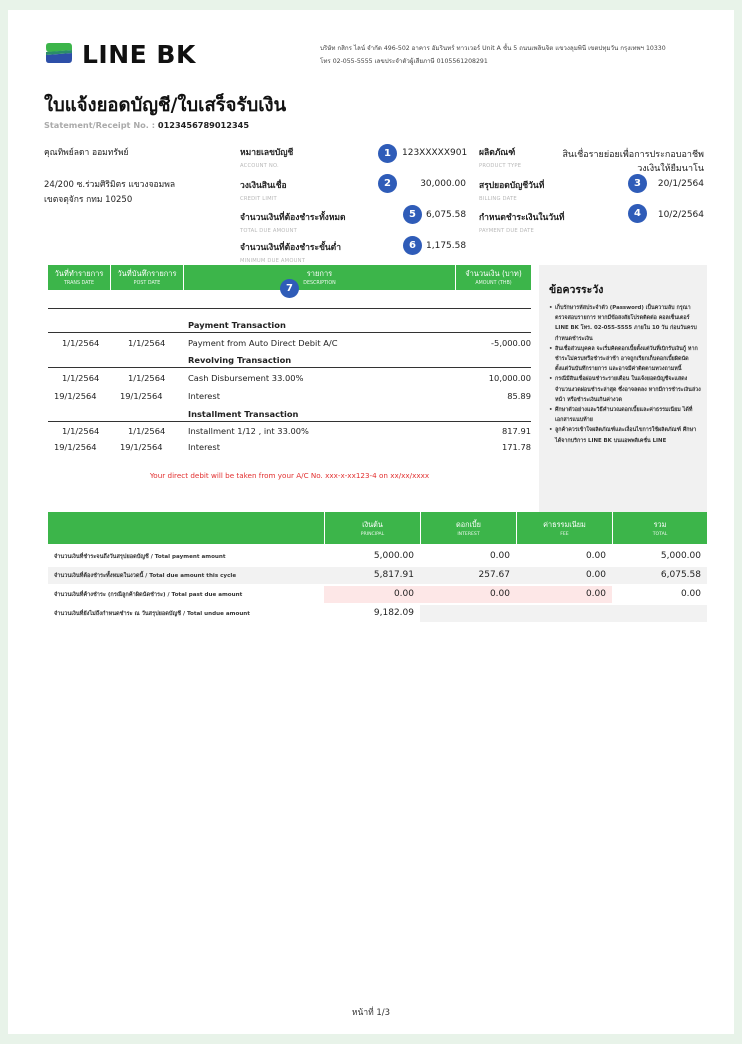 The image size is (742, 1044). Describe the element at coordinates (59, 53) in the screenshot. I see `line-bk-logo-icon` at that location.